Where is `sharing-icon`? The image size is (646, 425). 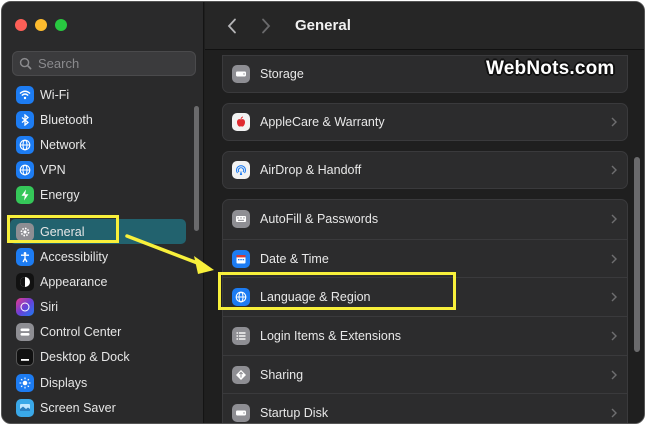 sharing-icon is located at coordinates (241, 374).